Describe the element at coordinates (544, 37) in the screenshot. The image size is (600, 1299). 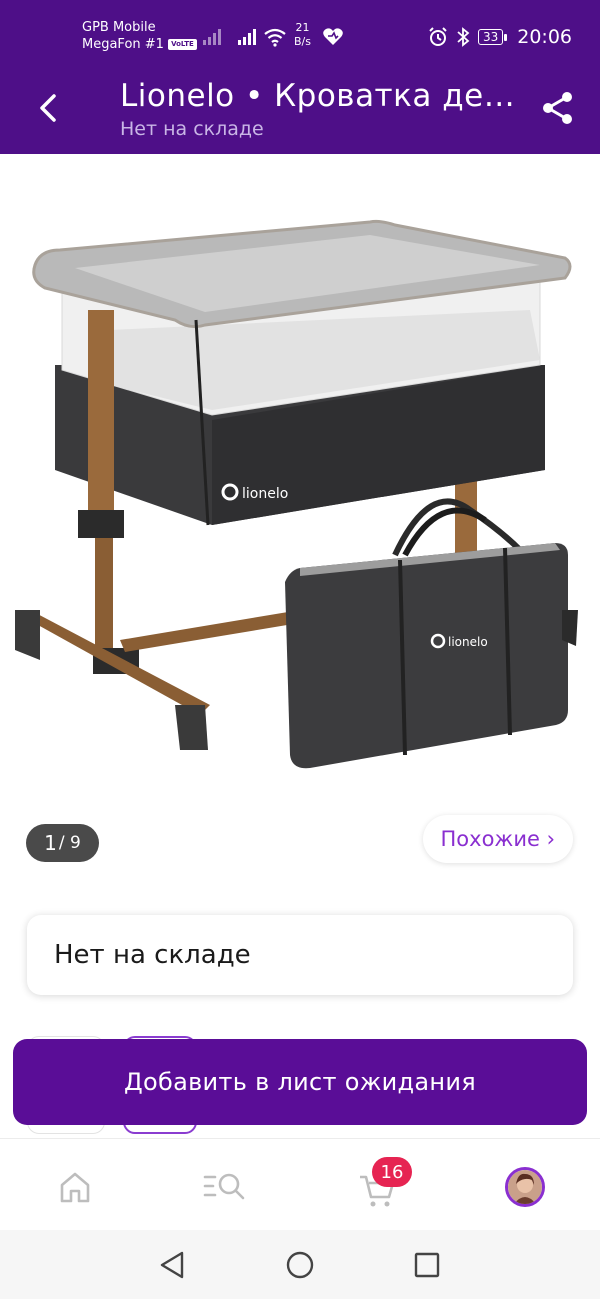
I see `clock: 20:06` at that location.